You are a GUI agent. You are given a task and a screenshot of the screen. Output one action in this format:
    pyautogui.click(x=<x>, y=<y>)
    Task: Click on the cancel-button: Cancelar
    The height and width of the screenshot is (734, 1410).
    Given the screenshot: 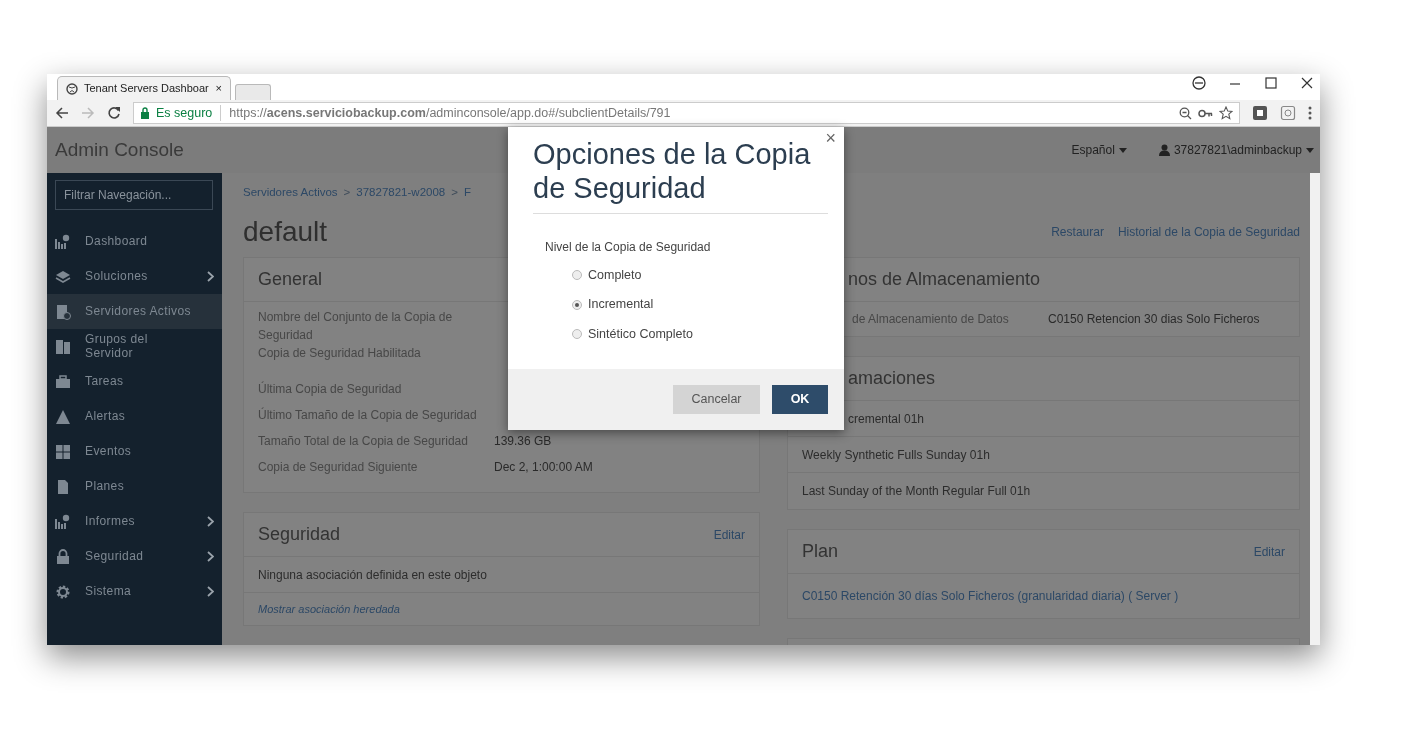 What is the action you would take?
    pyautogui.click(x=716, y=399)
    